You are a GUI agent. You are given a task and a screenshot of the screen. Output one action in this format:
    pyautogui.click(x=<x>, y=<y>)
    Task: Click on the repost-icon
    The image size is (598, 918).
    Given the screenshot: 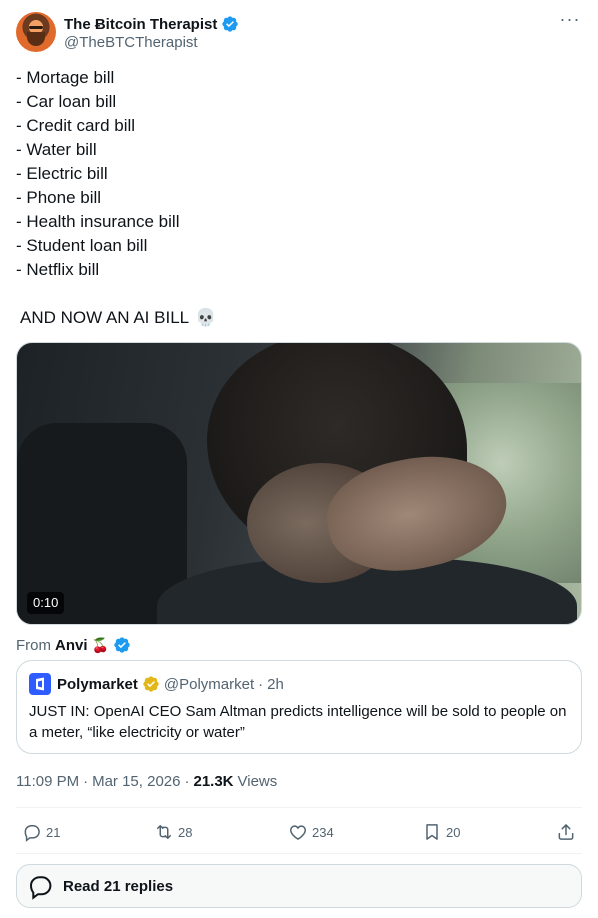 What is the action you would take?
    pyautogui.click(x=164, y=832)
    